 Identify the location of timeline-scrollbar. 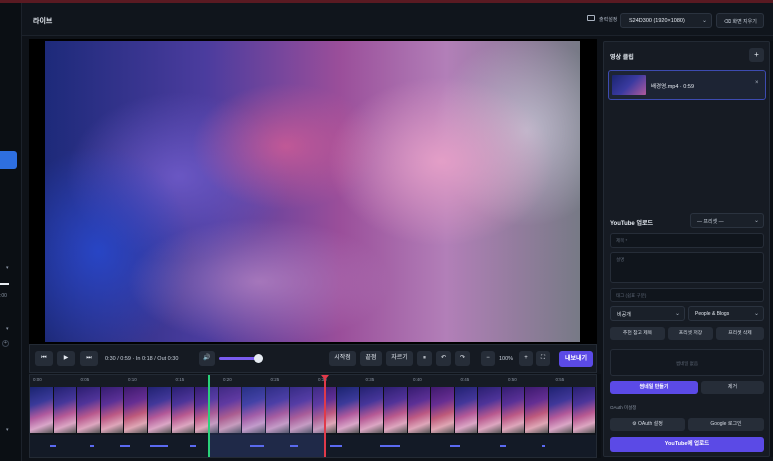
(599, 416).